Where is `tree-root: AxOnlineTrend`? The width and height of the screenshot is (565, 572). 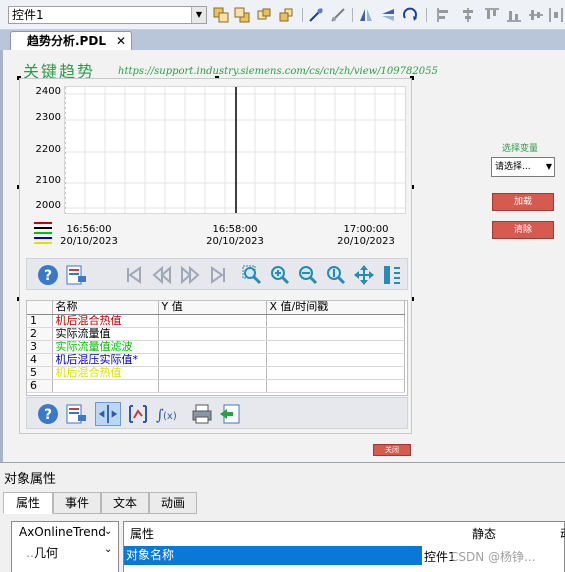 tree-root: AxOnlineTrend is located at coordinates (62, 532).